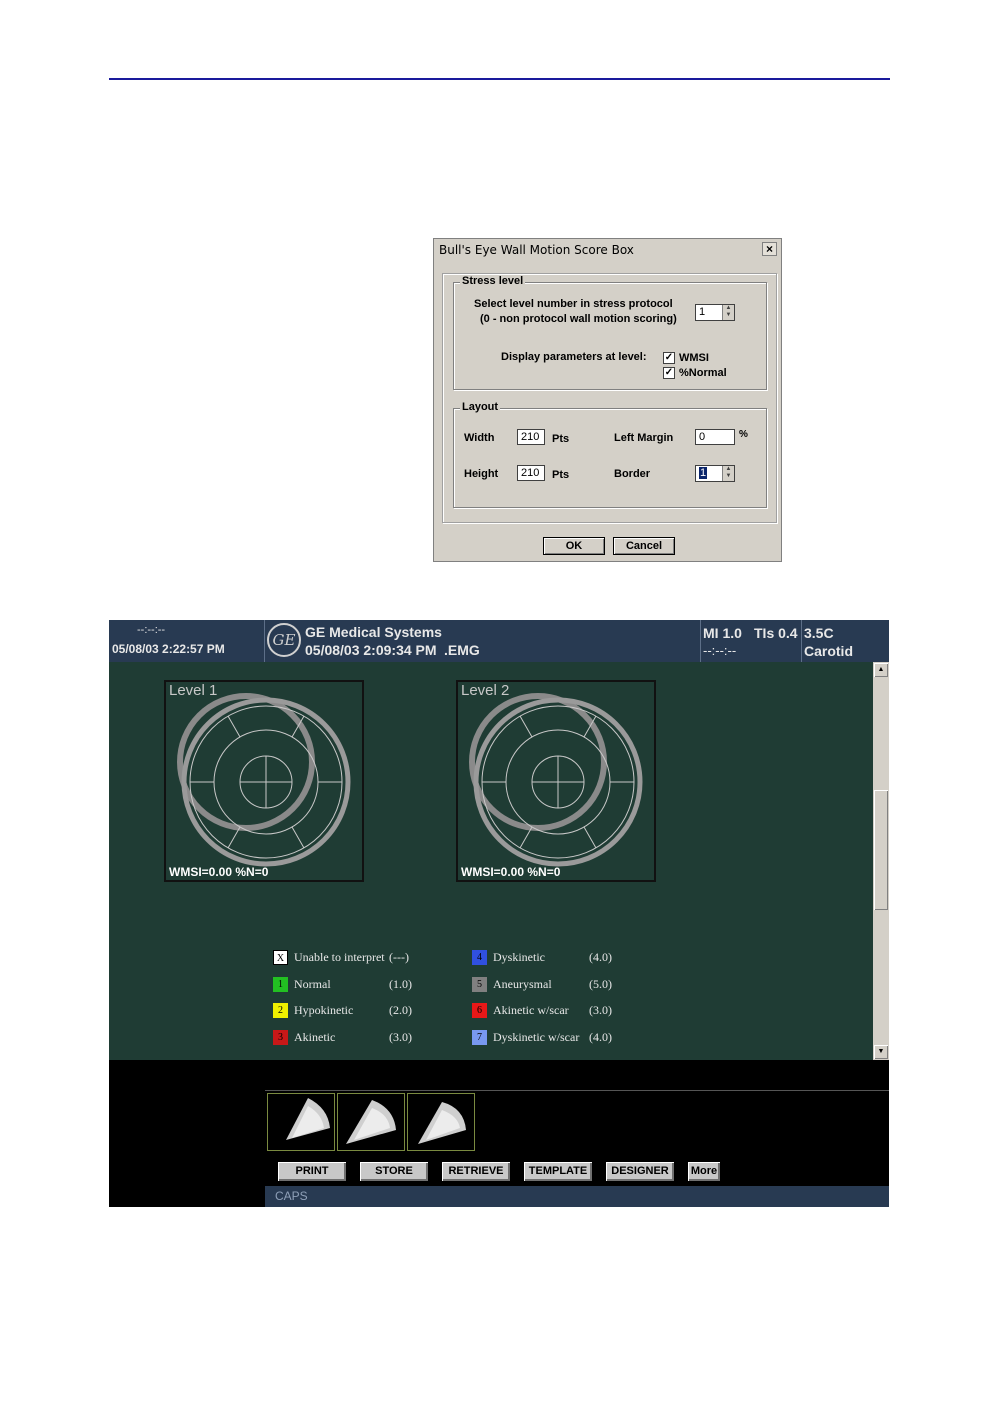  Describe the element at coordinates (462, 650) in the screenshot. I see `header-file-ext: .EMG` at that location.